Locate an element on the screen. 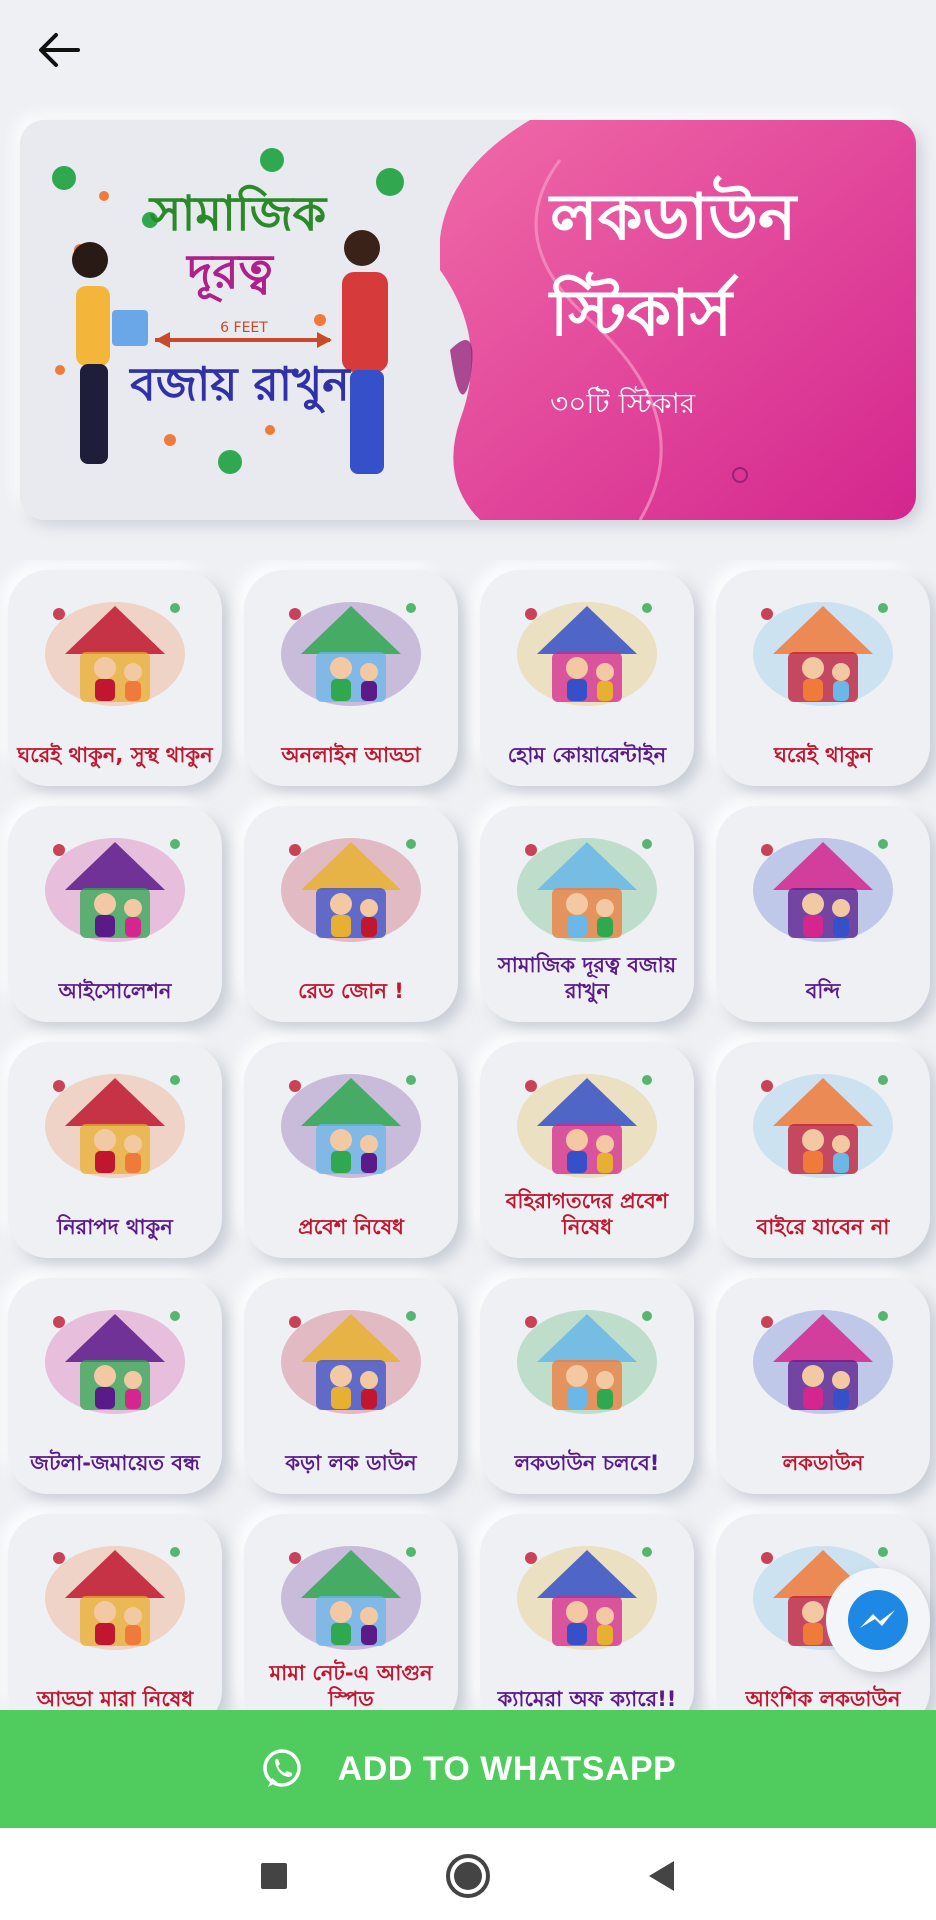 The height and width of the screenshot is (1920, 936). circle-icon is located at coordinates (468, 1876).